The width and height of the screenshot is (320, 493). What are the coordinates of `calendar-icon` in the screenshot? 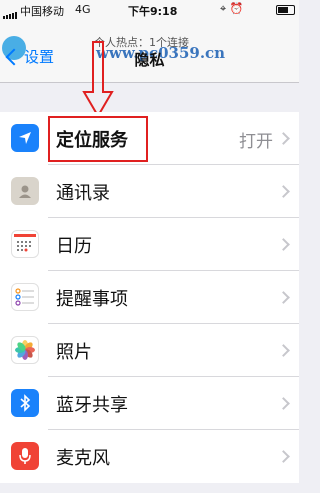 It's located at (25, 244).